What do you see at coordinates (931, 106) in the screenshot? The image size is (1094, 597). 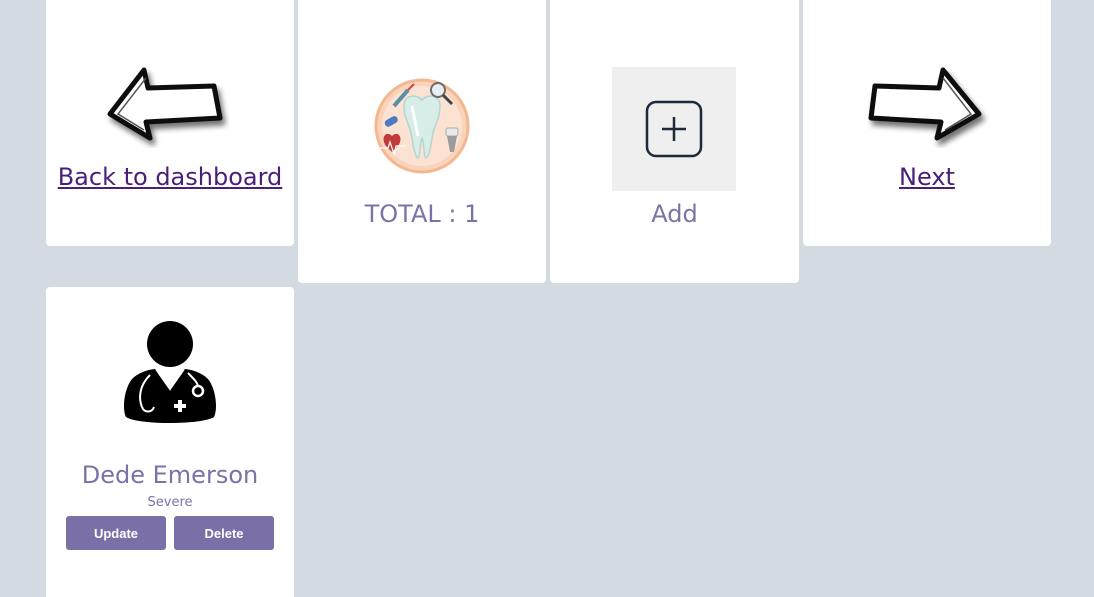 I see `arrow-right-icon` at bounding box center [931, 106].